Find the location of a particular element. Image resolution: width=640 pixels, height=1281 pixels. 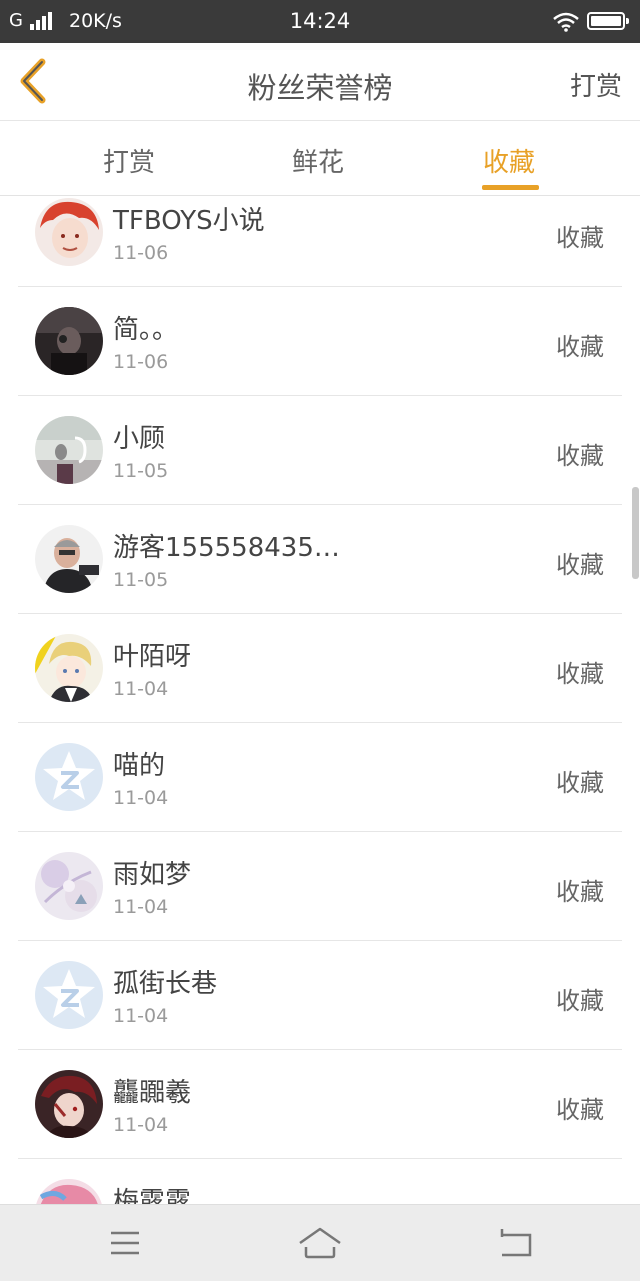

battery-icon is located at coordinates (608, 21).